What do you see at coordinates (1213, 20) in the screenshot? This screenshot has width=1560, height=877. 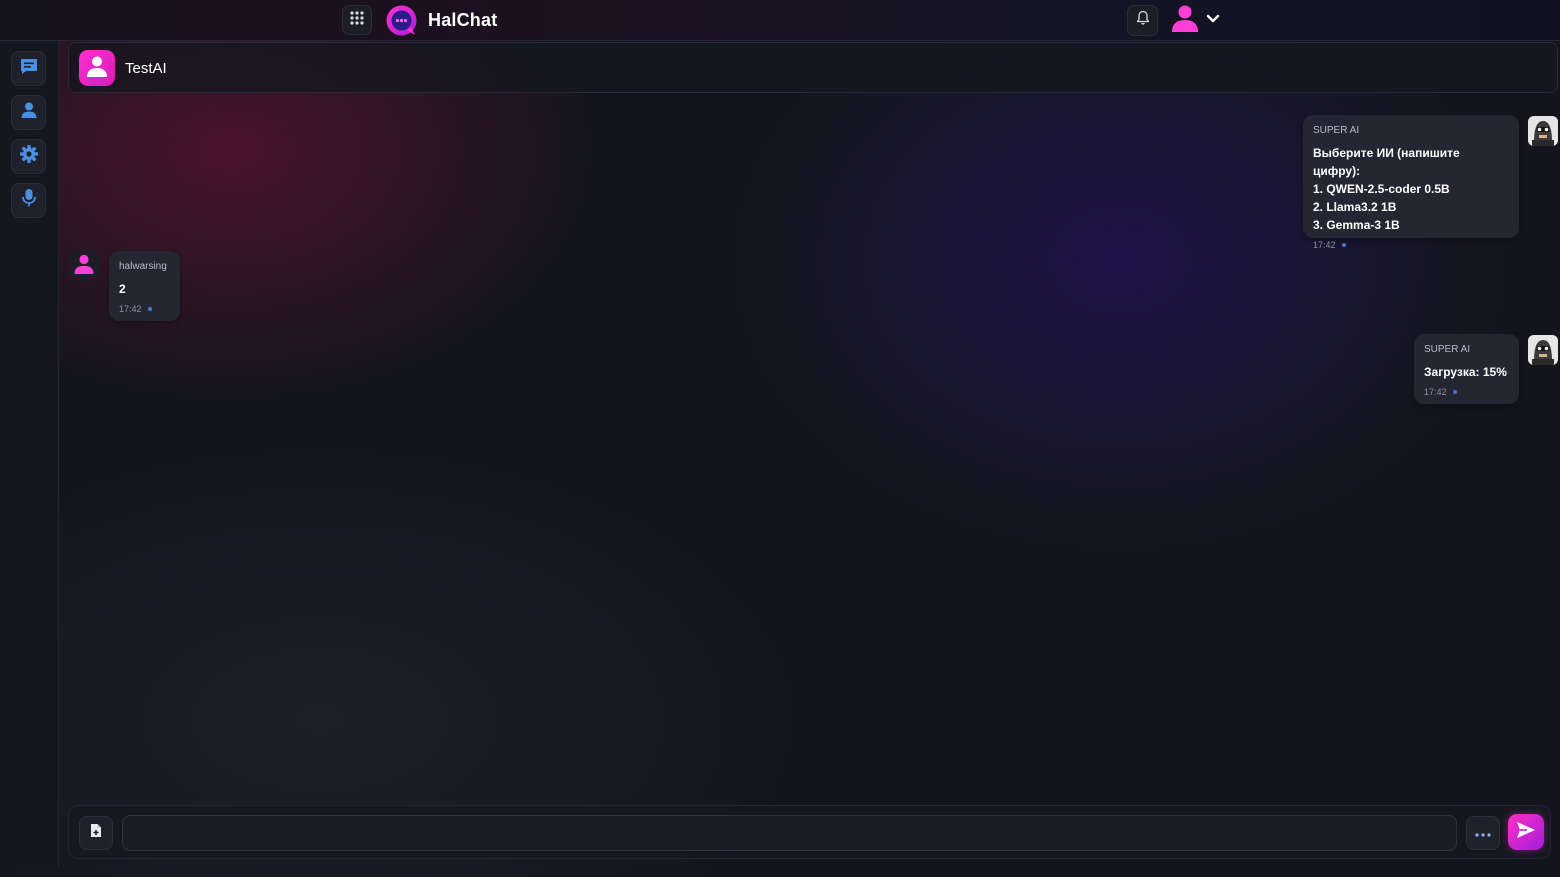 I see `chevron-down-icon` at bounding box center [1213, 20].